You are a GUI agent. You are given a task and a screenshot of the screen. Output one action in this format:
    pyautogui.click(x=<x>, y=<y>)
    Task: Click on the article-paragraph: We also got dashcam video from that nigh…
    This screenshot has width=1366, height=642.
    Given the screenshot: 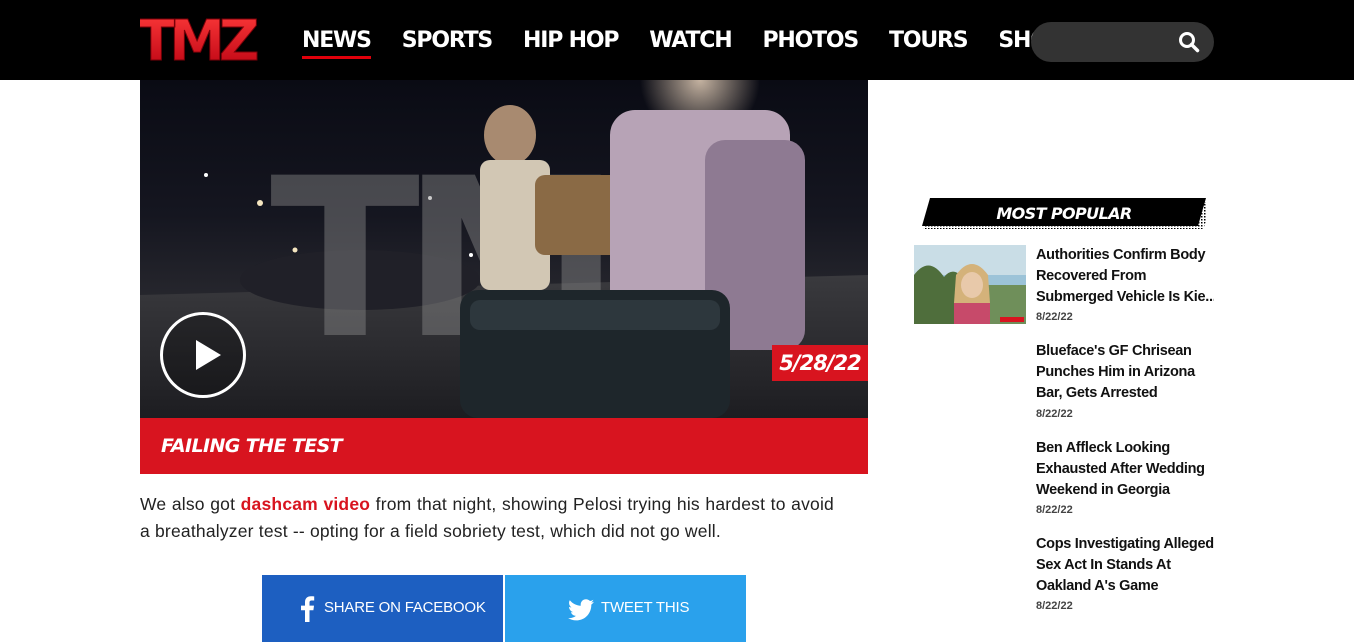 What is the action you would take?
    pyautogui.click(x=487, y=518)
    